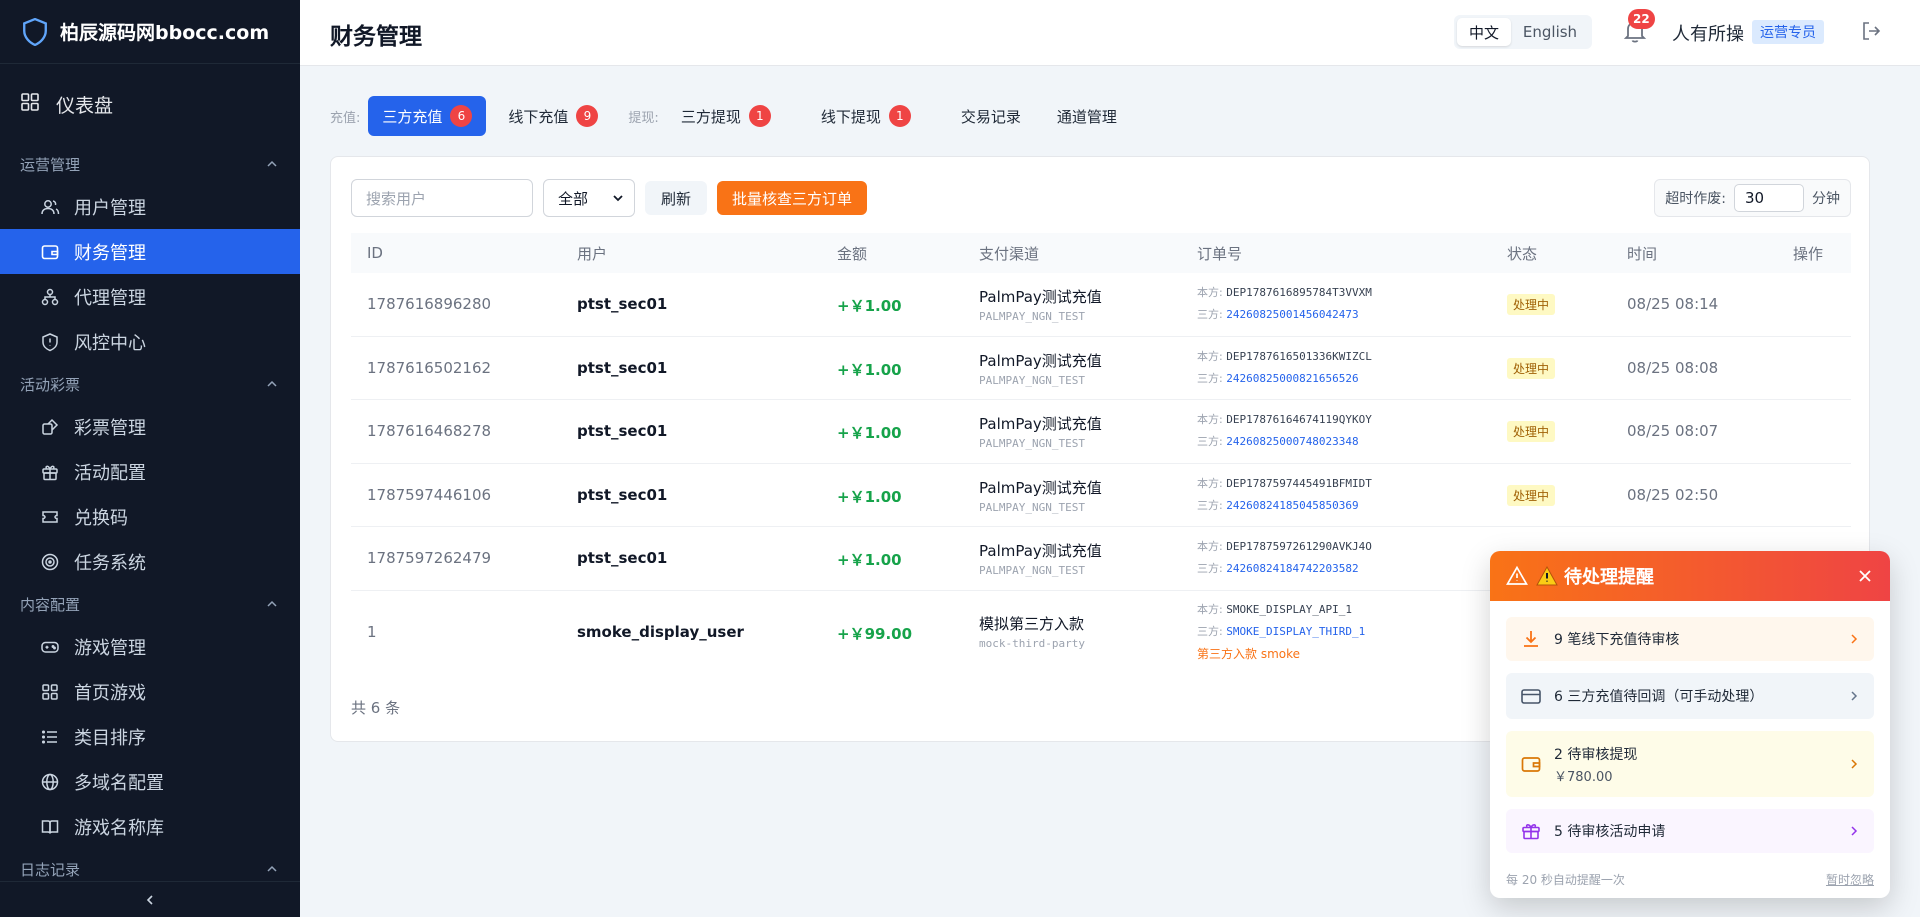 Image resolution: width=1920 pixels, height=917 pixels. Describe the element at coordinates (442, 198) in the screenshot. I see `search-input: 搜索用户` at that location.